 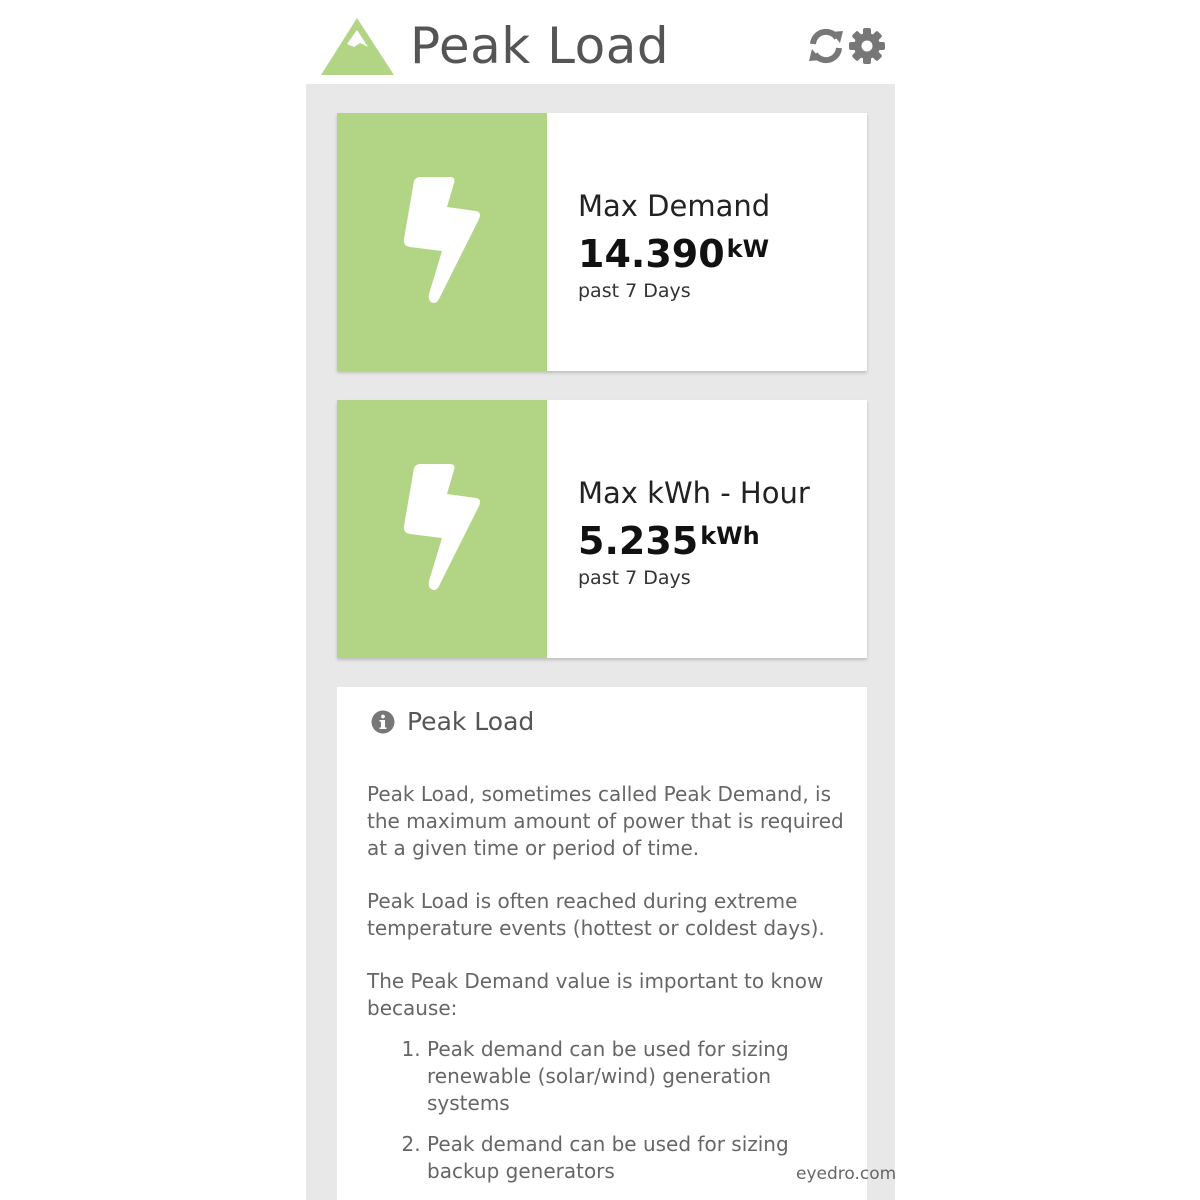 What do you see at coordinates (867, 46) in the screenshot?
I see `gear-icon` at bounding box center [867, 46].